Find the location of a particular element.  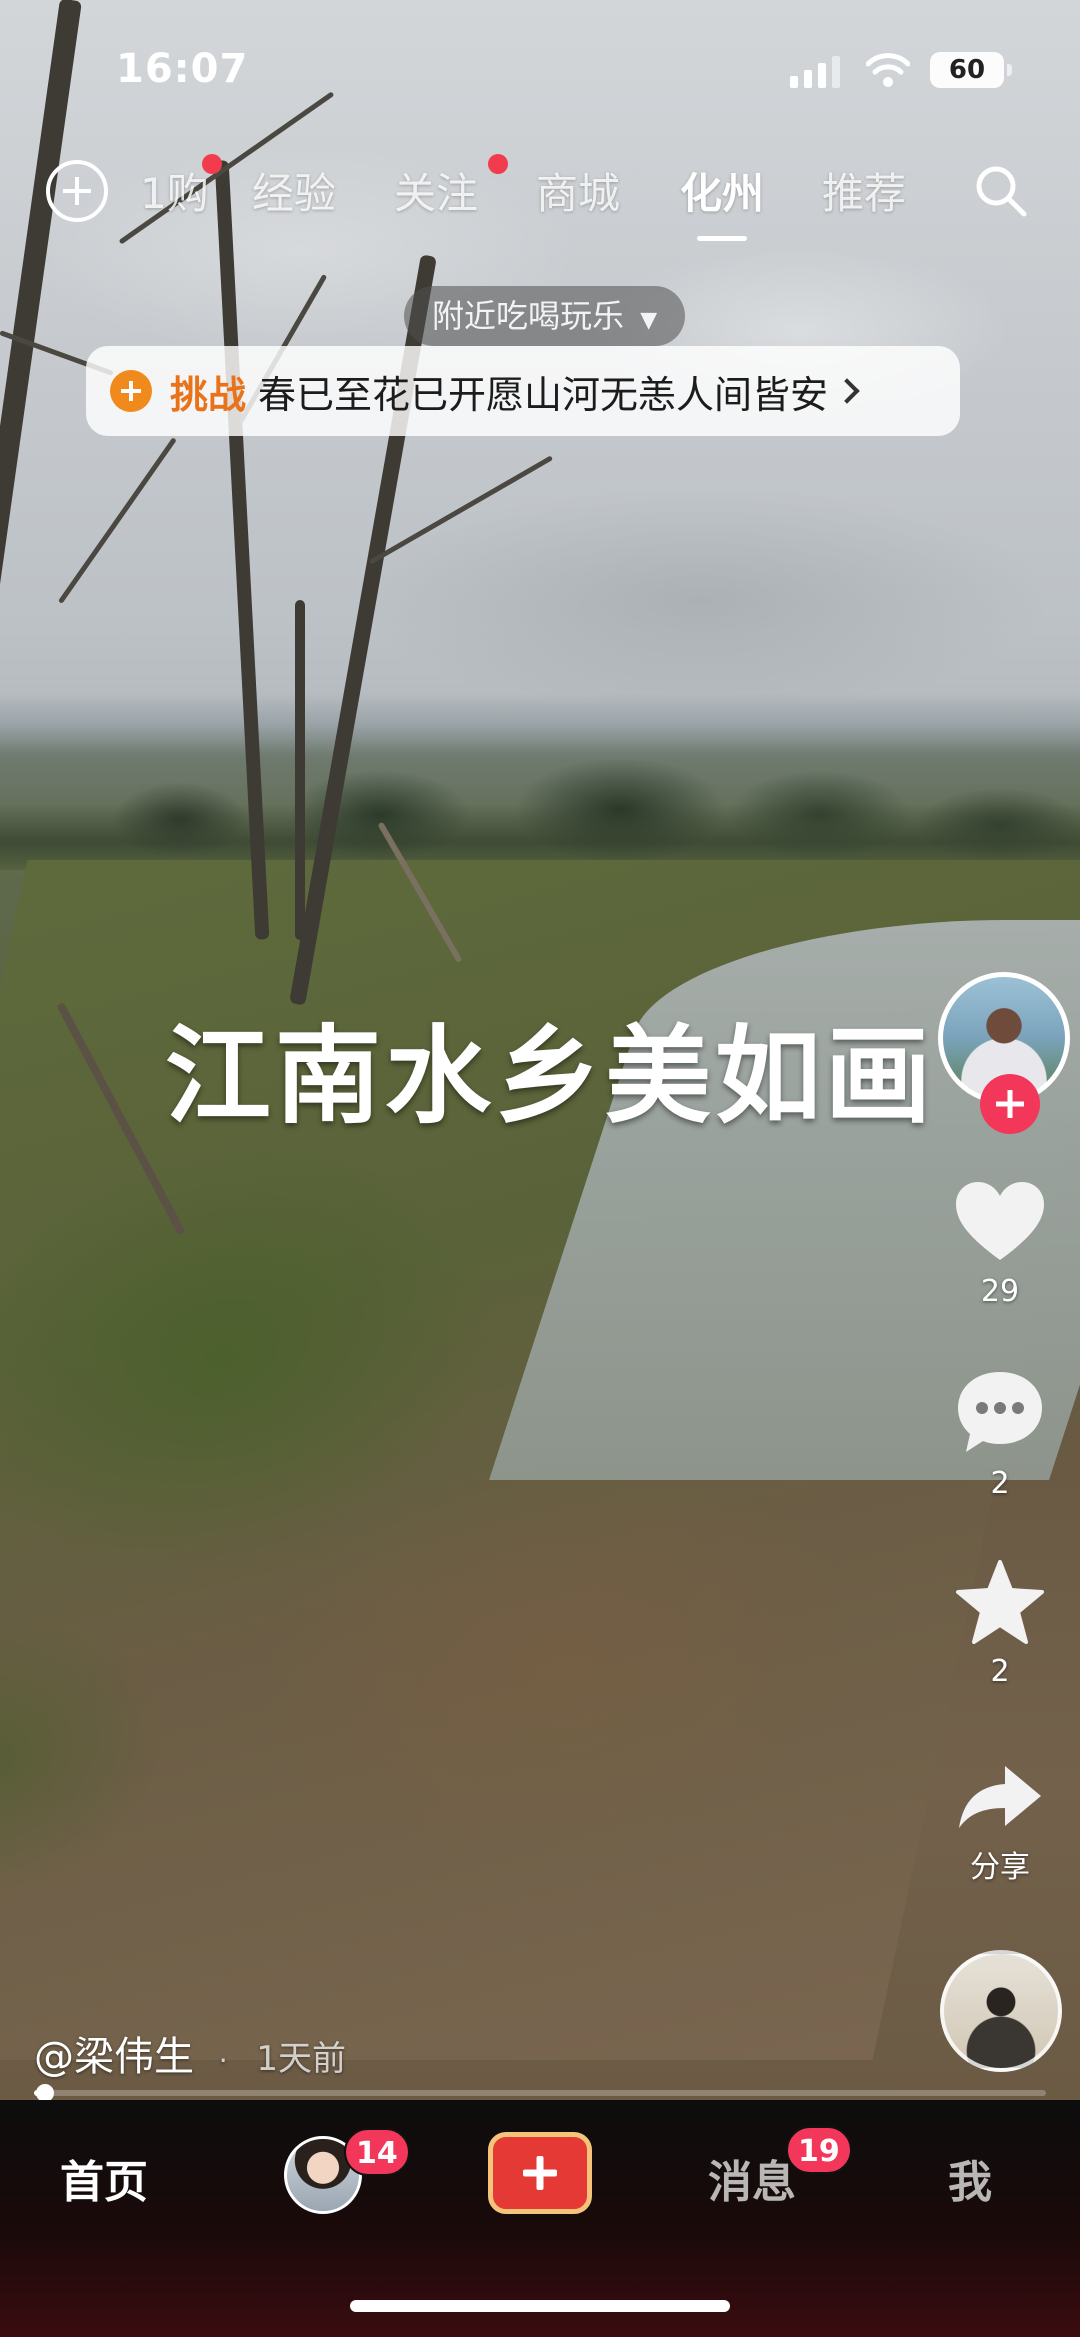

status-bar: 16:07 60 is located at coordinates (540, 70).